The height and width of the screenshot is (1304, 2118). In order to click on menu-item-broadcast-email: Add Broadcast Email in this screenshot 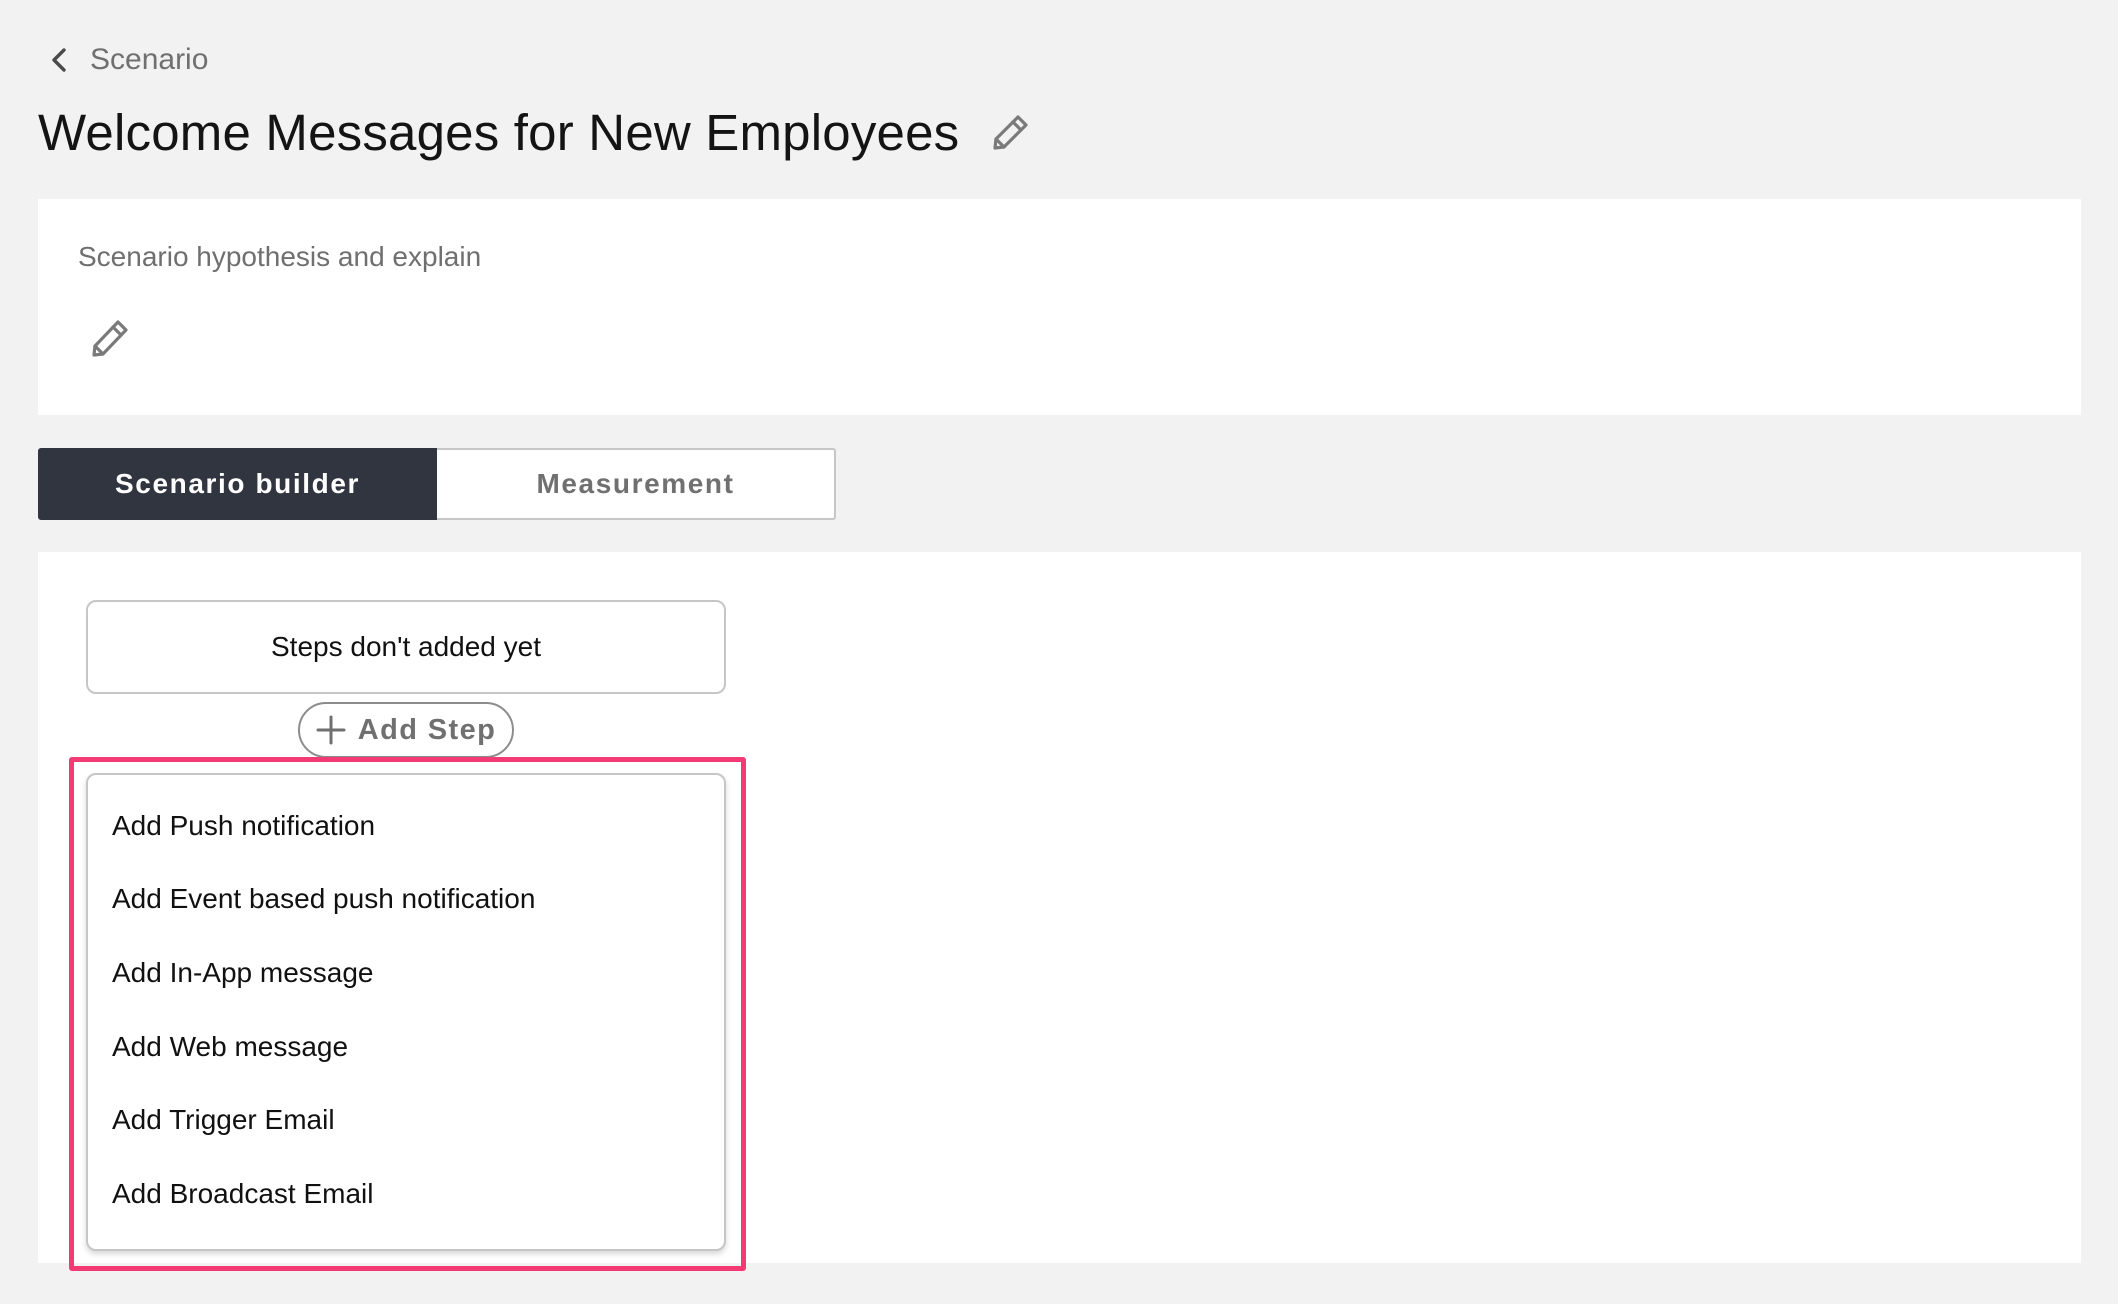, I will do `click(406, 1194)`.